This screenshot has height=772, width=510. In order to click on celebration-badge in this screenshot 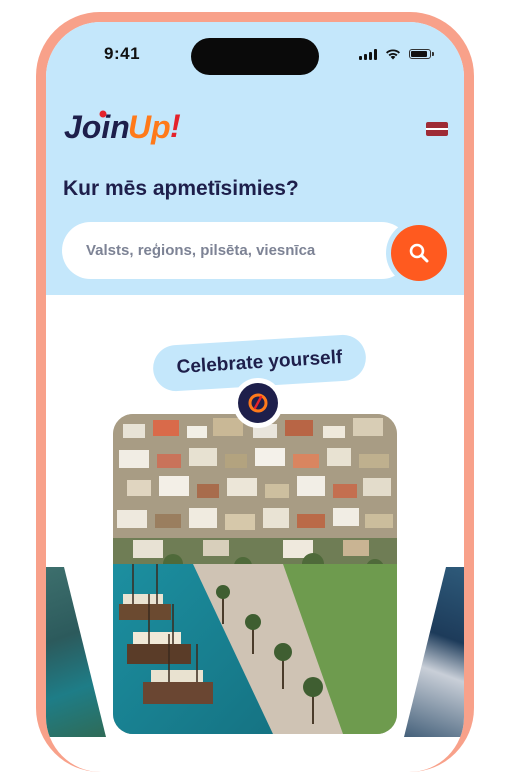, I will do `click(258, 403)`.